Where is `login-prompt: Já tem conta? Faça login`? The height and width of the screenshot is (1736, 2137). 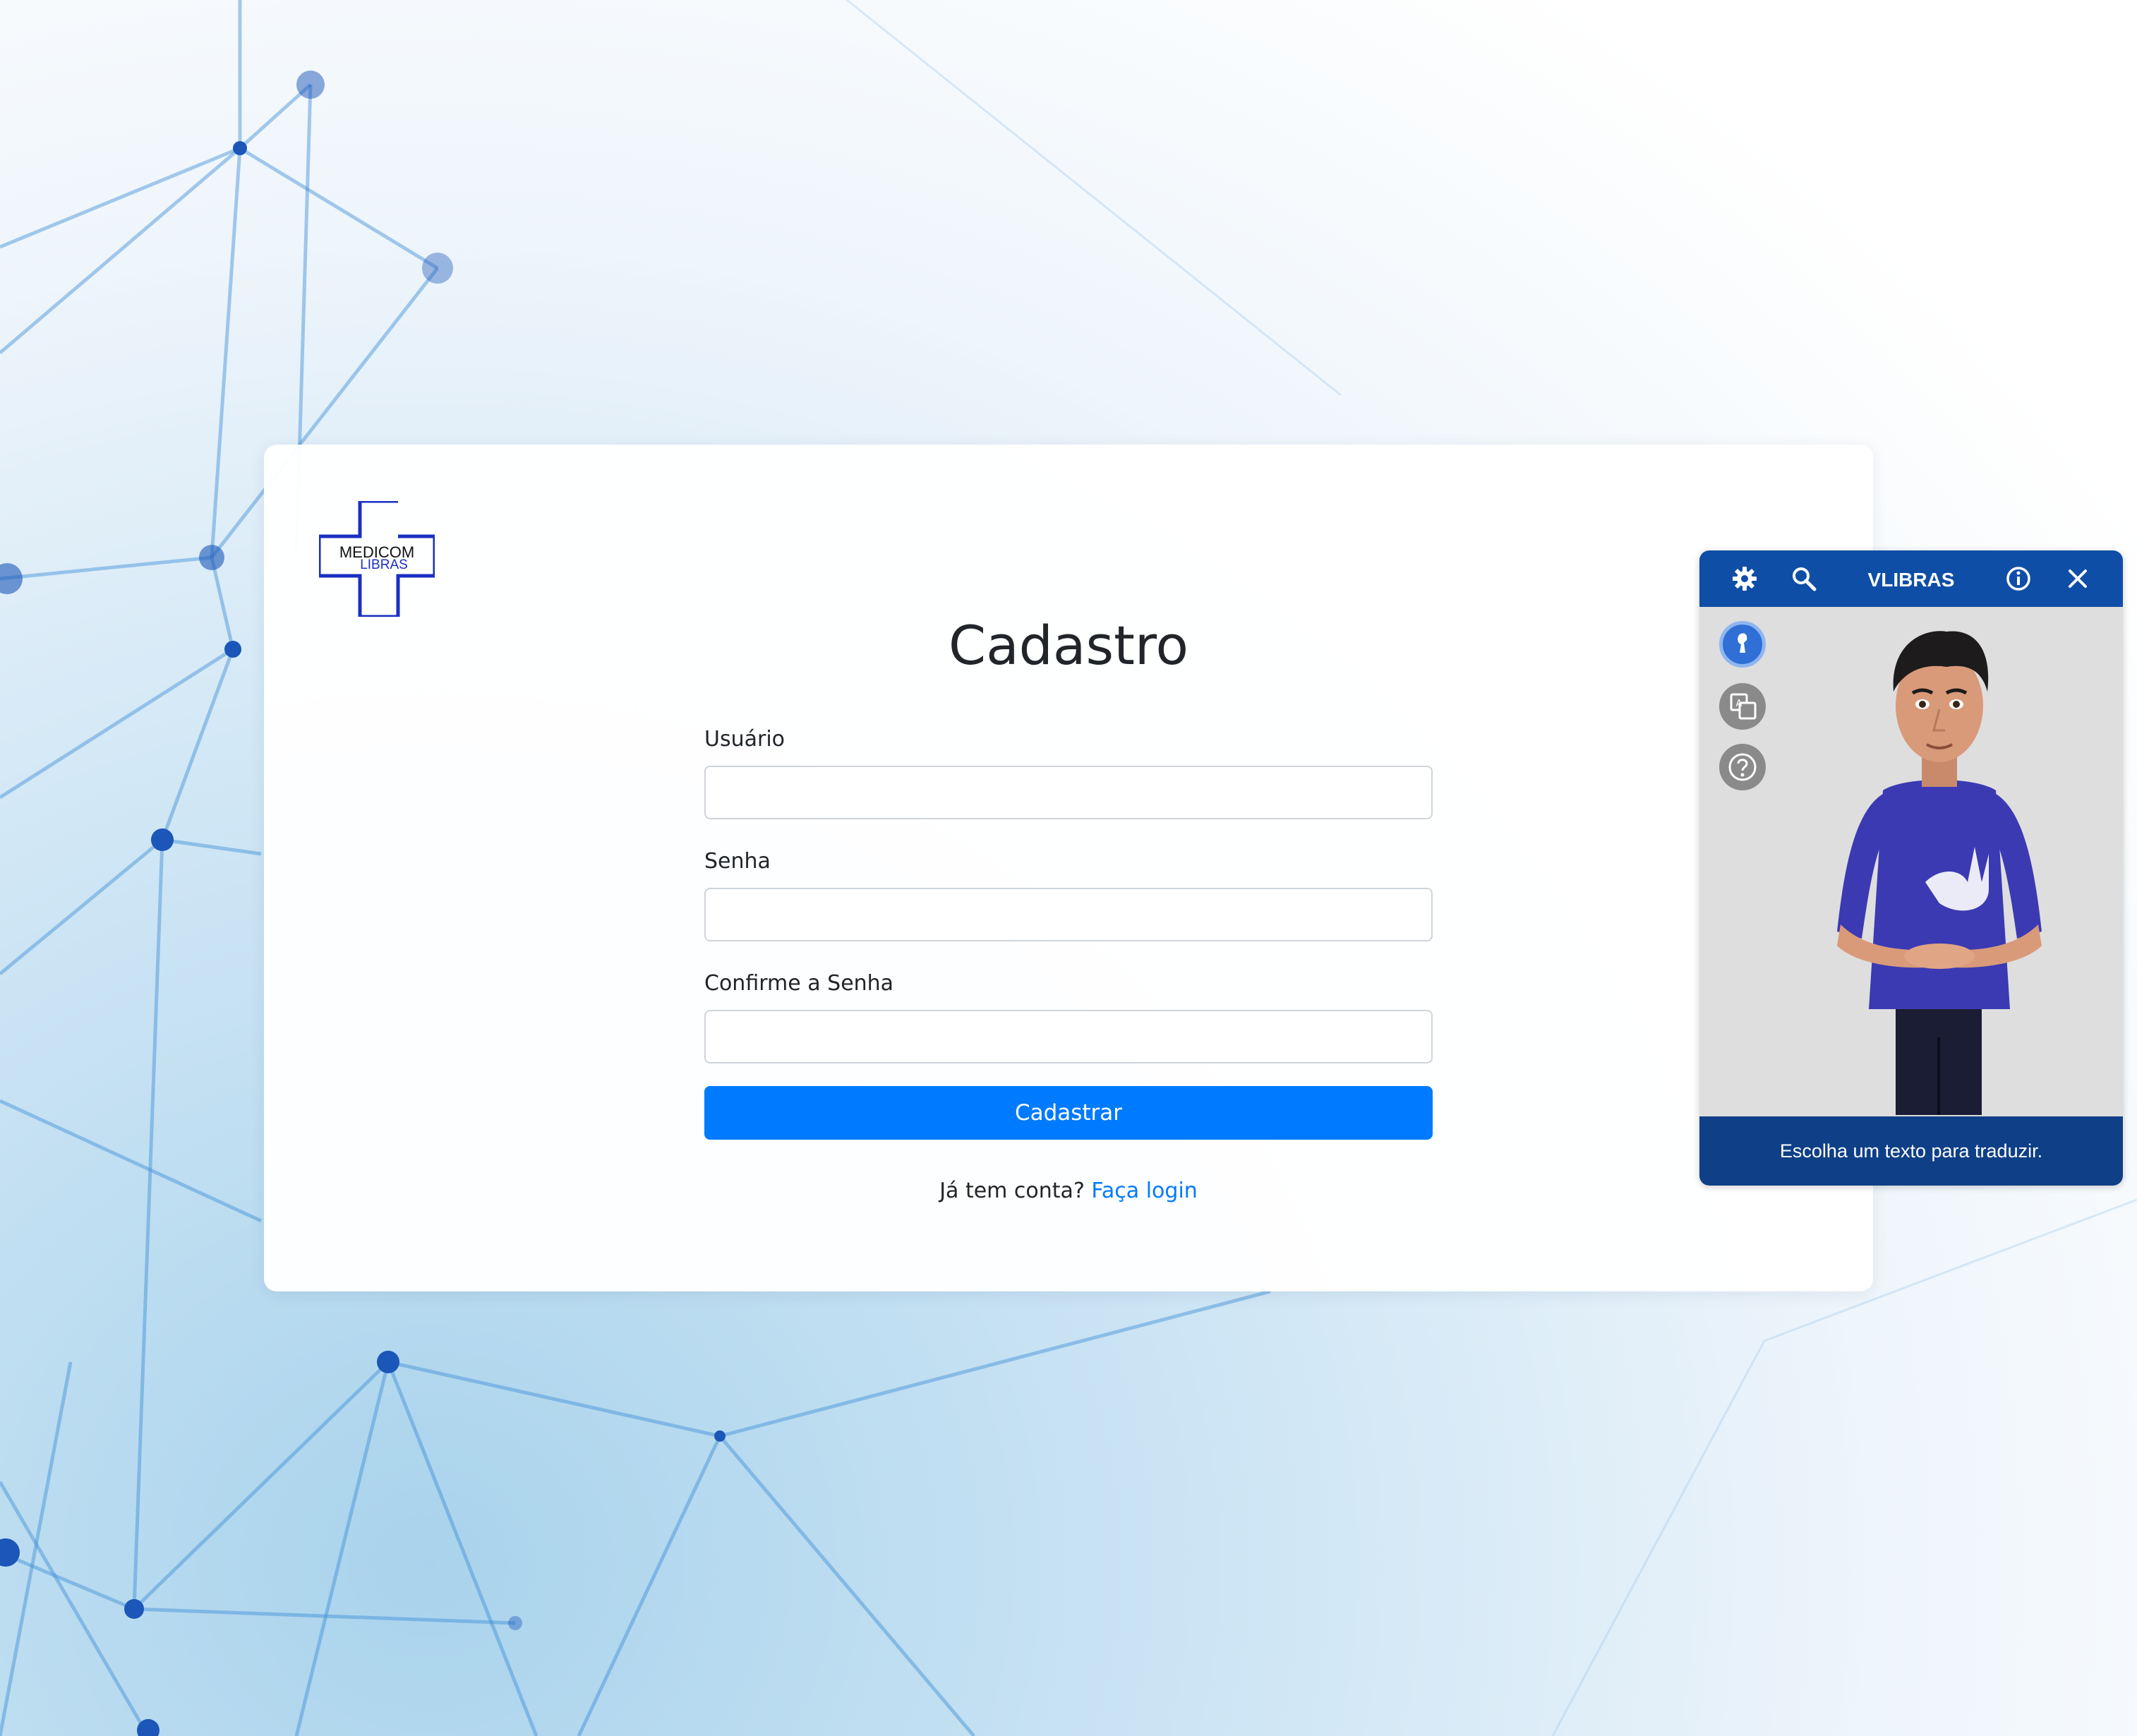 login-prompt: Já tem conta? Faça login is located at coordinates (1068, 1191).